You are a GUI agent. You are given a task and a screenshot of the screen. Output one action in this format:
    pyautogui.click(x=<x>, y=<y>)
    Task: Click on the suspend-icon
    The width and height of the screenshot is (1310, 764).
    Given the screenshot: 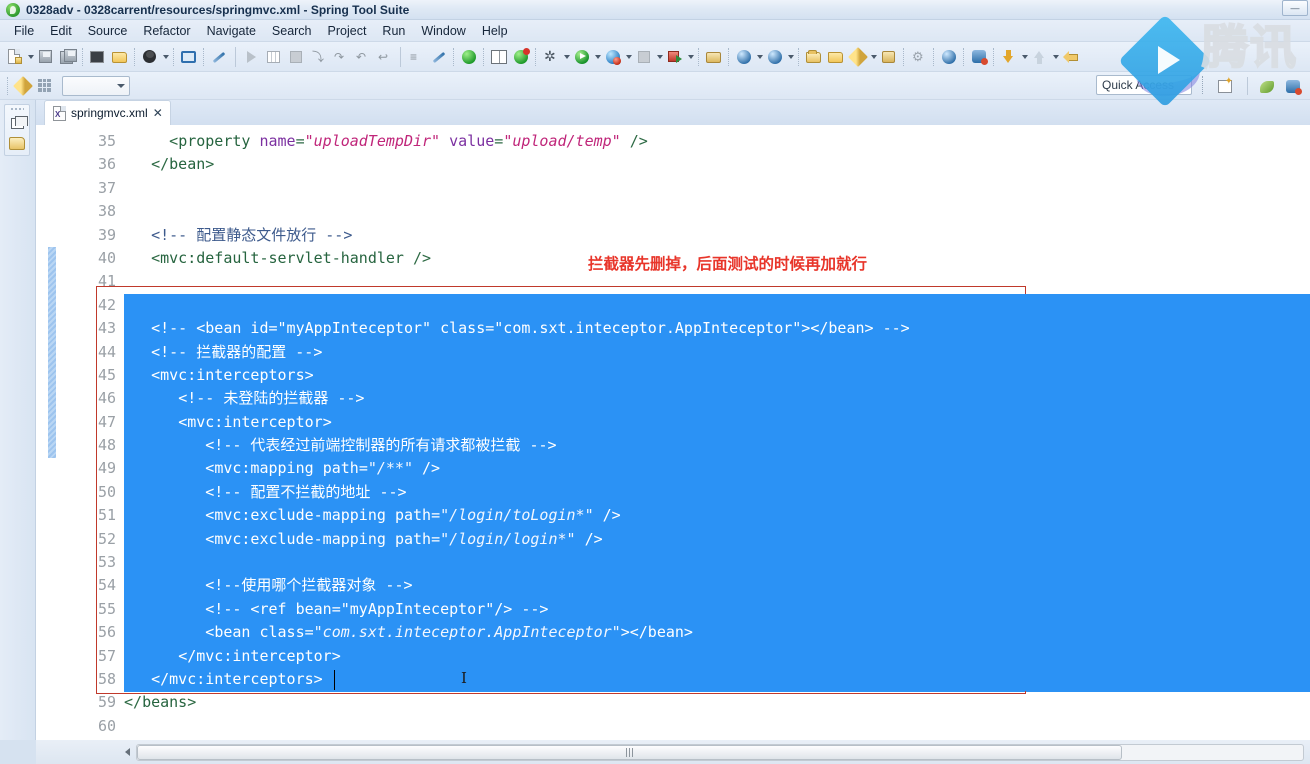 What is the action you would take?
    pyautogui.click(x=274, y=57)
    